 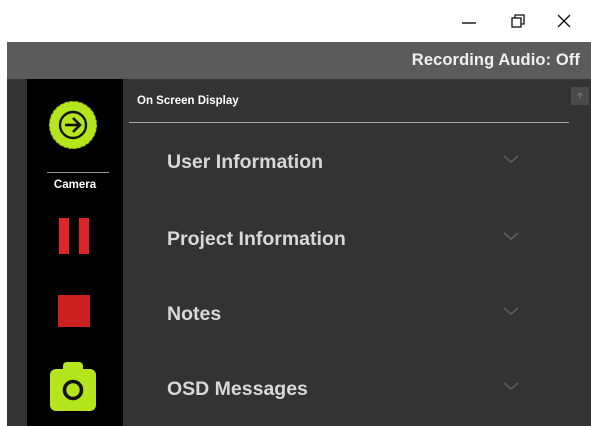 What do you see at coordinates (347, 314) in the screenshot?
I see `section-notes: Notes` at bounding box center [347, 314].